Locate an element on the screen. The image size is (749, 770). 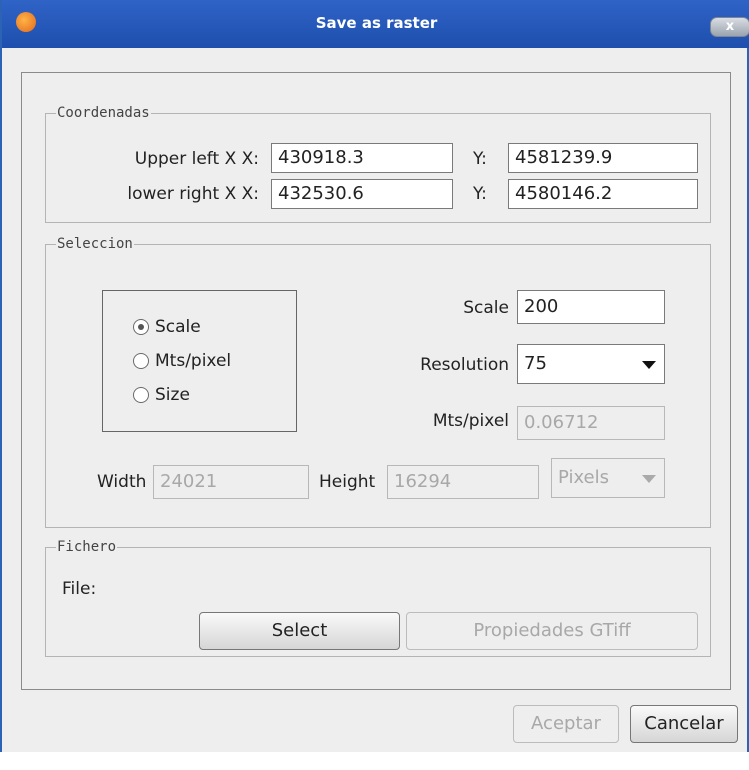
width-label: Width is located at coordinates (122, 482).